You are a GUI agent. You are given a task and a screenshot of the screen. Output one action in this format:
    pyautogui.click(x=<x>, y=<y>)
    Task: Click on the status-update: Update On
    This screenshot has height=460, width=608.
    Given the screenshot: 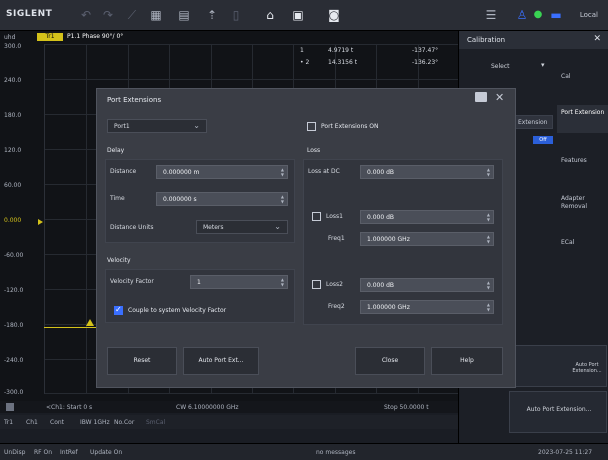 What is the action you would take?
    pyautogui.click(x=106, y=452)
    